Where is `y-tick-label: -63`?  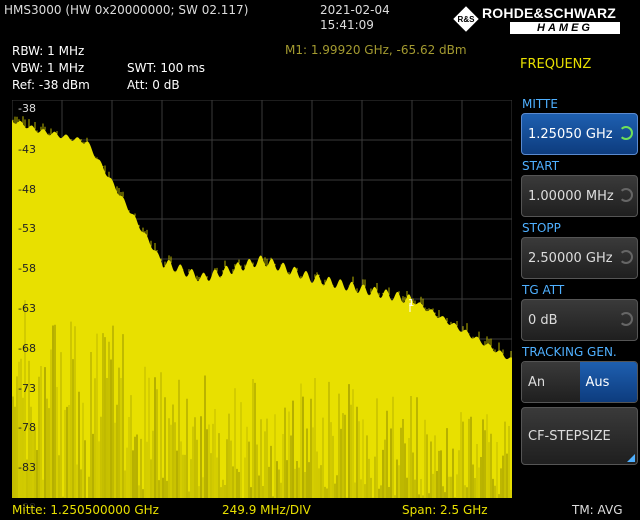
y-tick-label: -63 is located at coordinates (27, 308).